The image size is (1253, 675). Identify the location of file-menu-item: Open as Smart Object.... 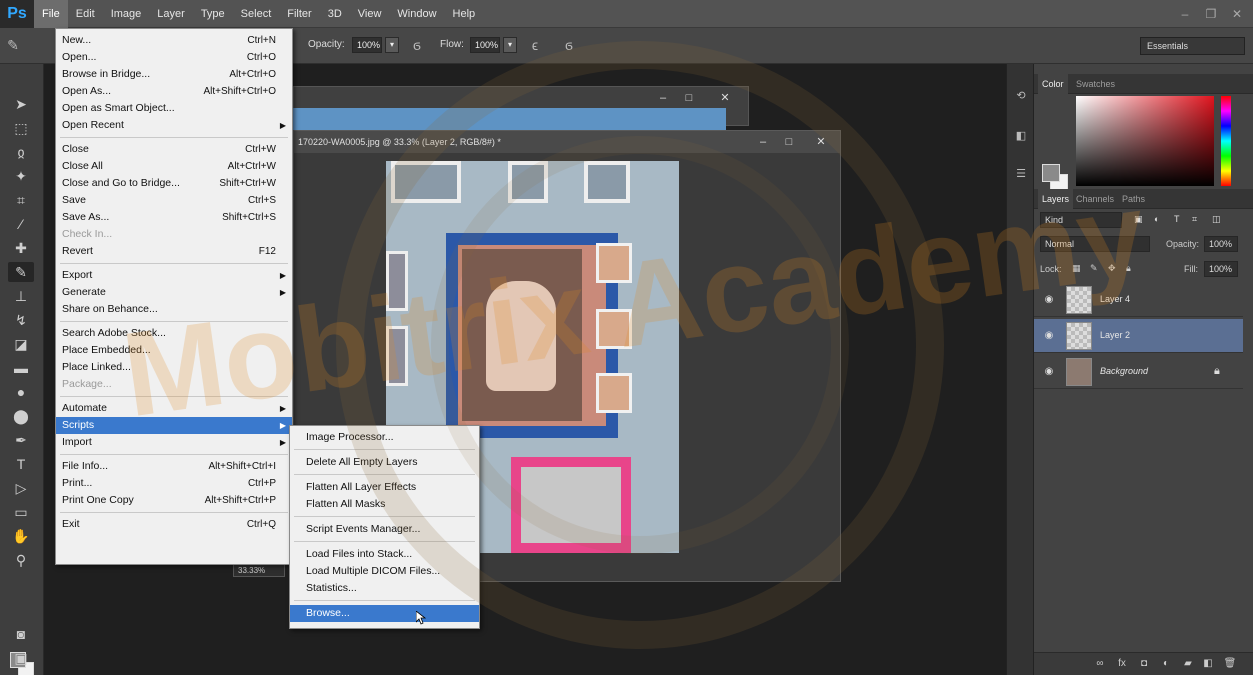
(174, 108).